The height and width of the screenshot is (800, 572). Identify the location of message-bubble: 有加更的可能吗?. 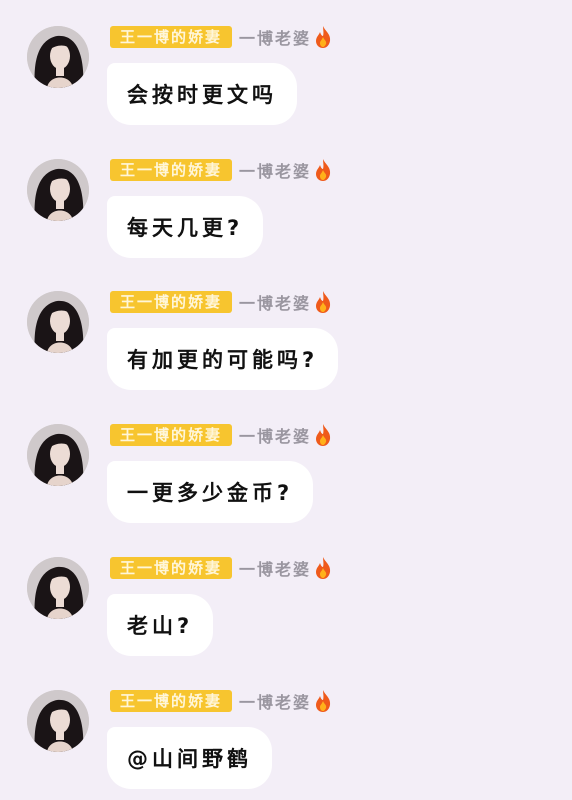
(223, 359).